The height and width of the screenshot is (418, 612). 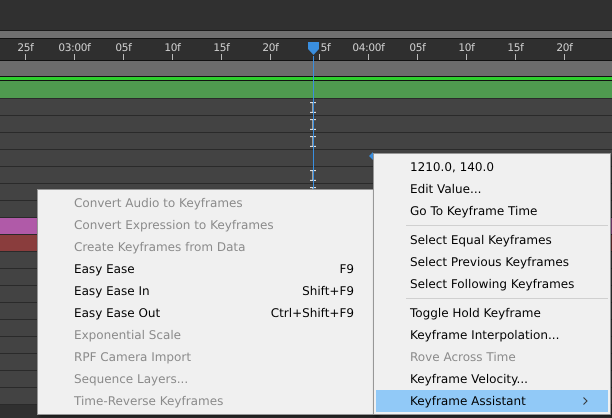 I want to click on playhead-handle-icon, so click(x=313, y=48).